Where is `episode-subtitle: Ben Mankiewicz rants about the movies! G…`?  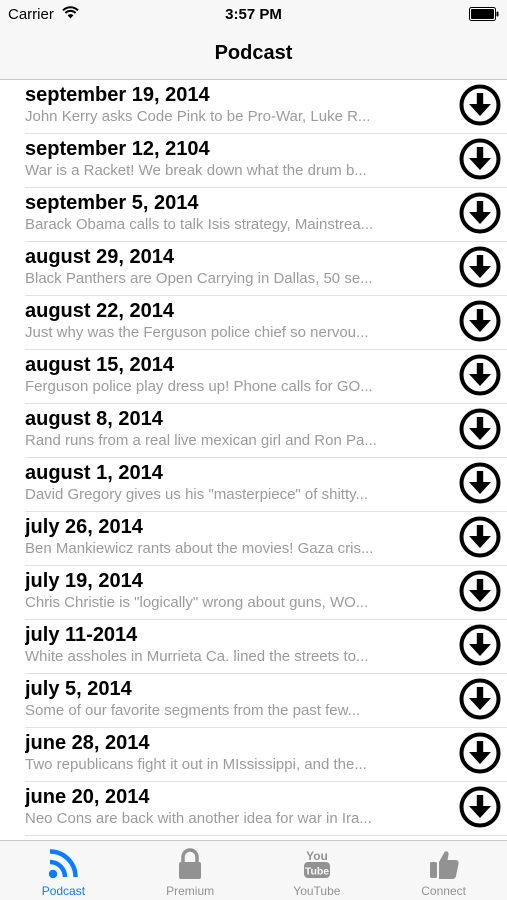
episode-subtitle: Ben Mankiewicz rants about the movies! G… is located at coordinates (199, 548).